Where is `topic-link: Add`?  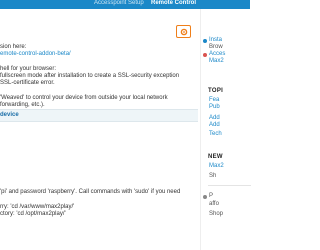 topic-link: Add is located at coordinates (214, 126).